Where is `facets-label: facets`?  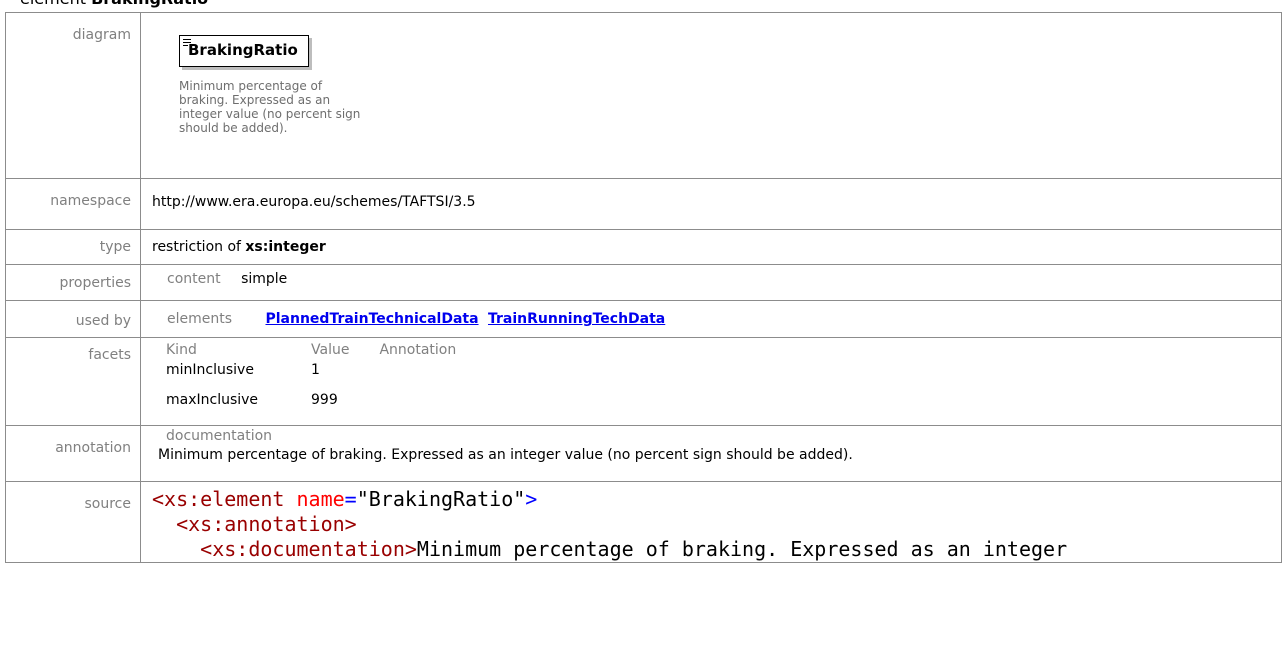
facets-label: facets is located at coordinates (109, 355).